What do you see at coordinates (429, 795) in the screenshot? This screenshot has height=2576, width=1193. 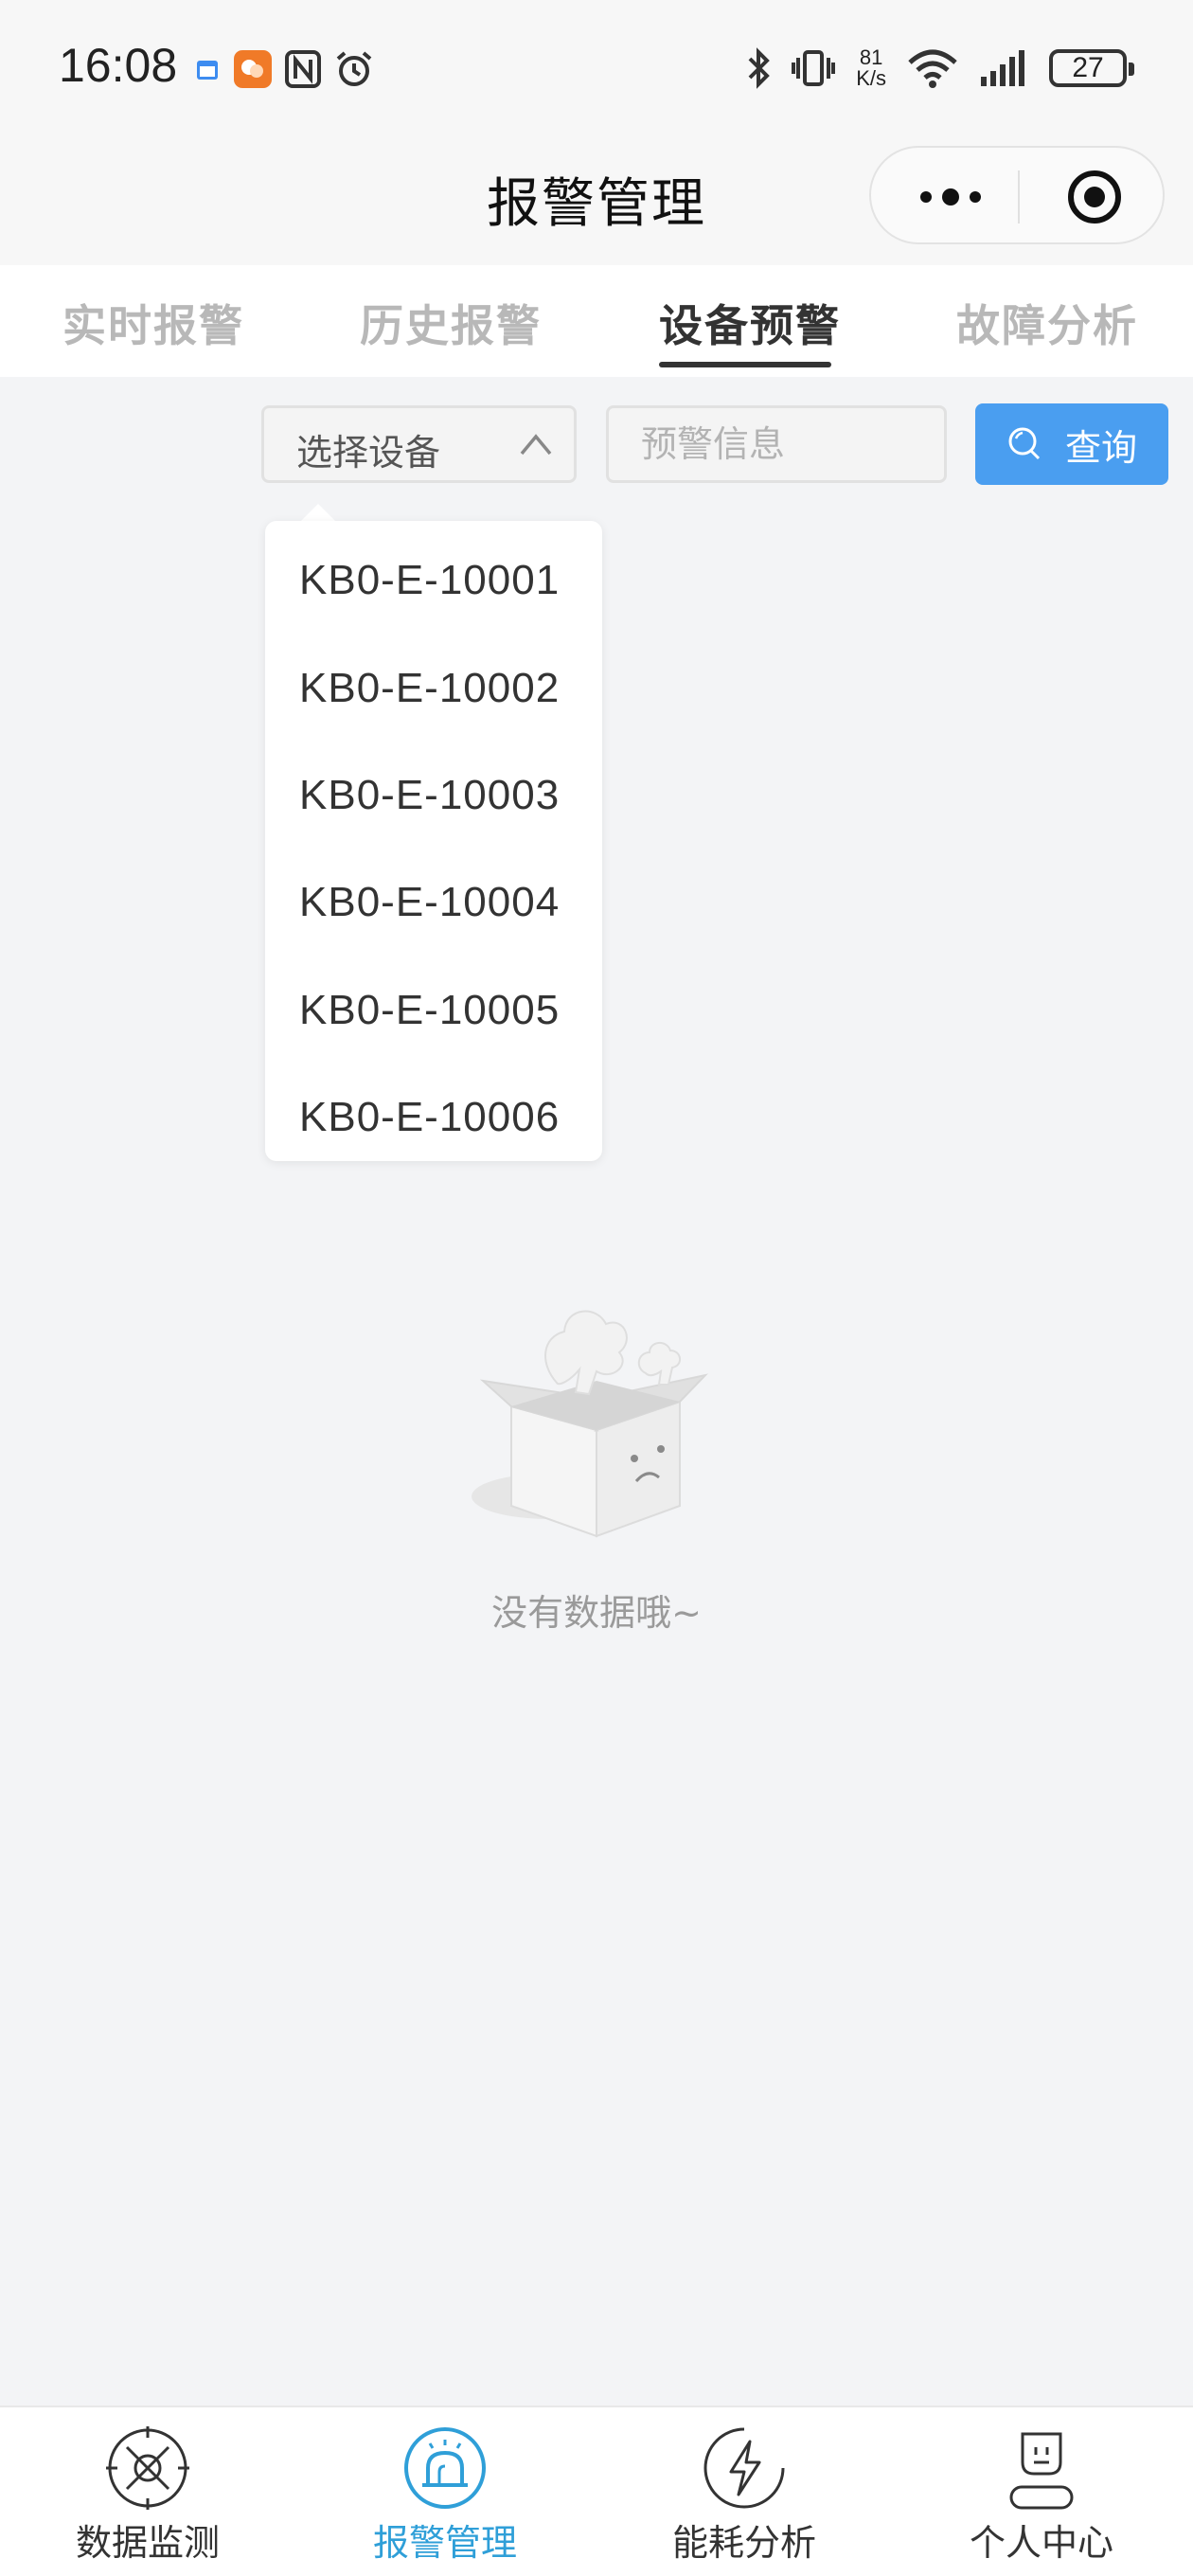 I see `device-option: KB0-E-10003` at bounding box center [429, 795].